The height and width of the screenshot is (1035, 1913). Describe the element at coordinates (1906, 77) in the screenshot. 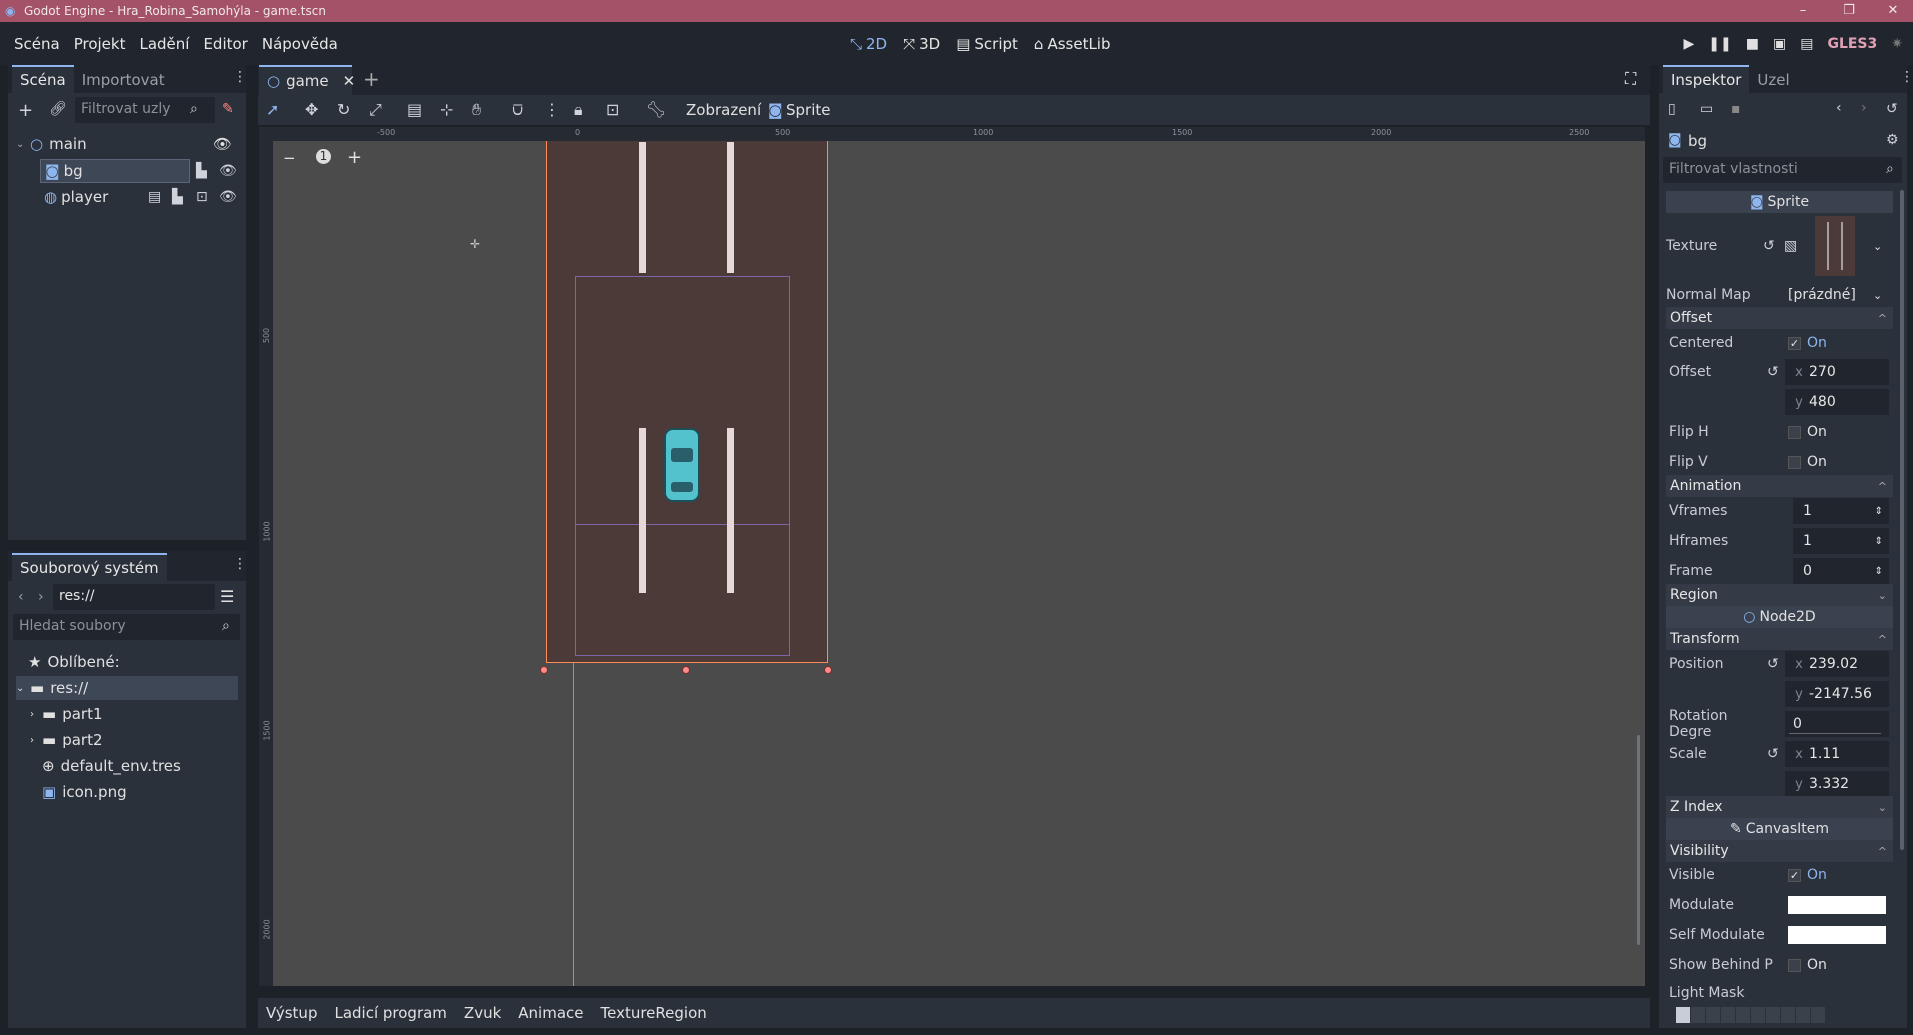

I see `inspector-menu-icon: ⋮` at that location.